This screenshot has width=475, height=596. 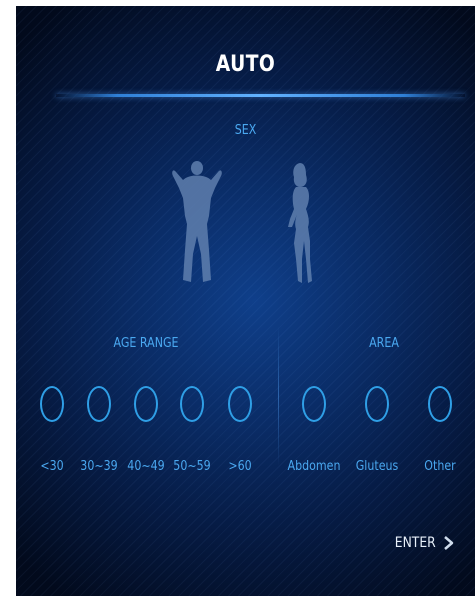 What do you see at coordinates (146, 343) in the screenshot?
I see `age-range-label: AGE RANGE` at bounding box center [146, 343].